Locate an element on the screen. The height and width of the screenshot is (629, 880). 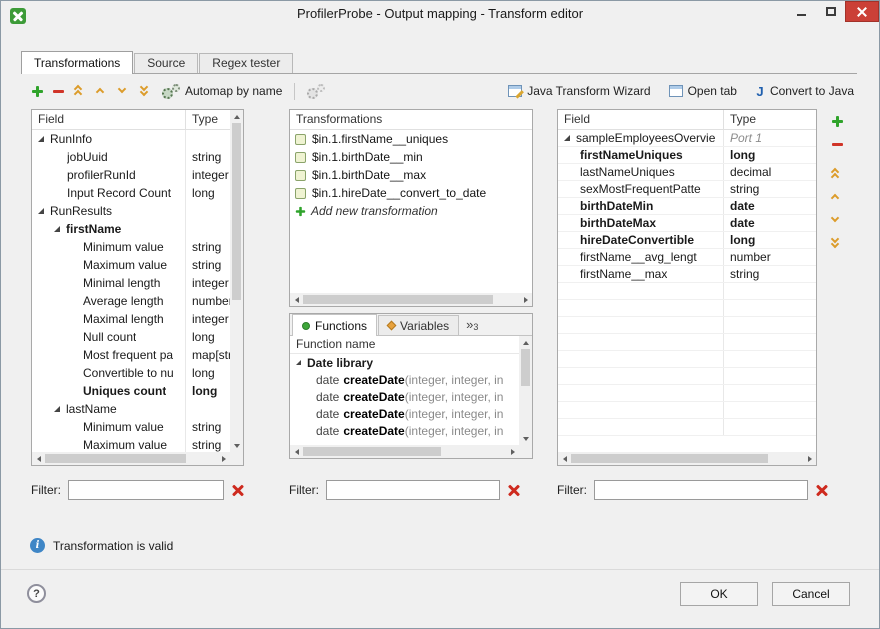
tree-row: firstName__max string is located at coordinates (687, 274).